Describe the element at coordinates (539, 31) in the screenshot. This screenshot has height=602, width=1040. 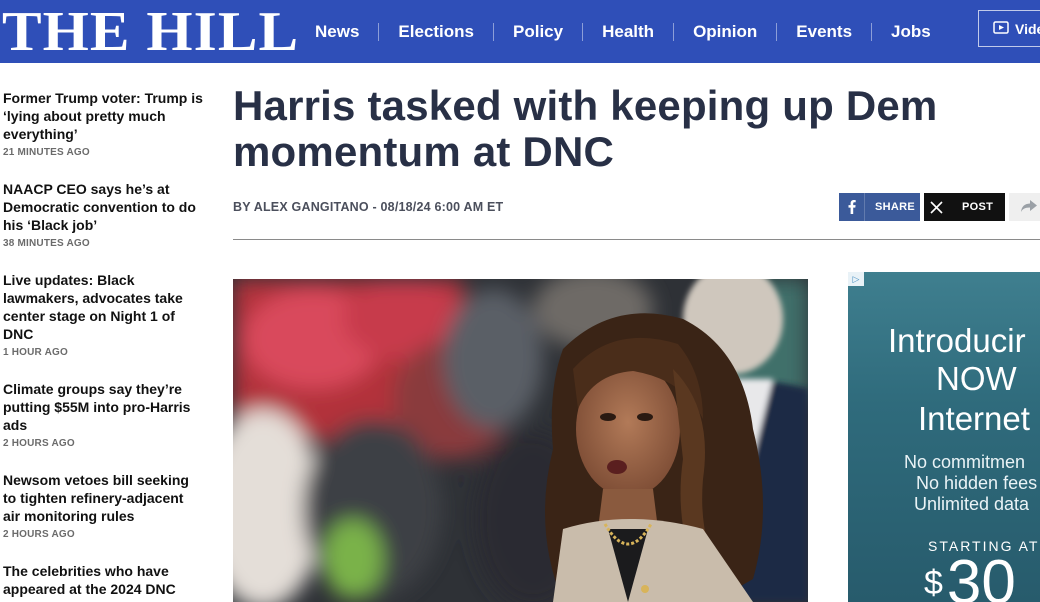
I see `nav-policy: Policy` at that location.